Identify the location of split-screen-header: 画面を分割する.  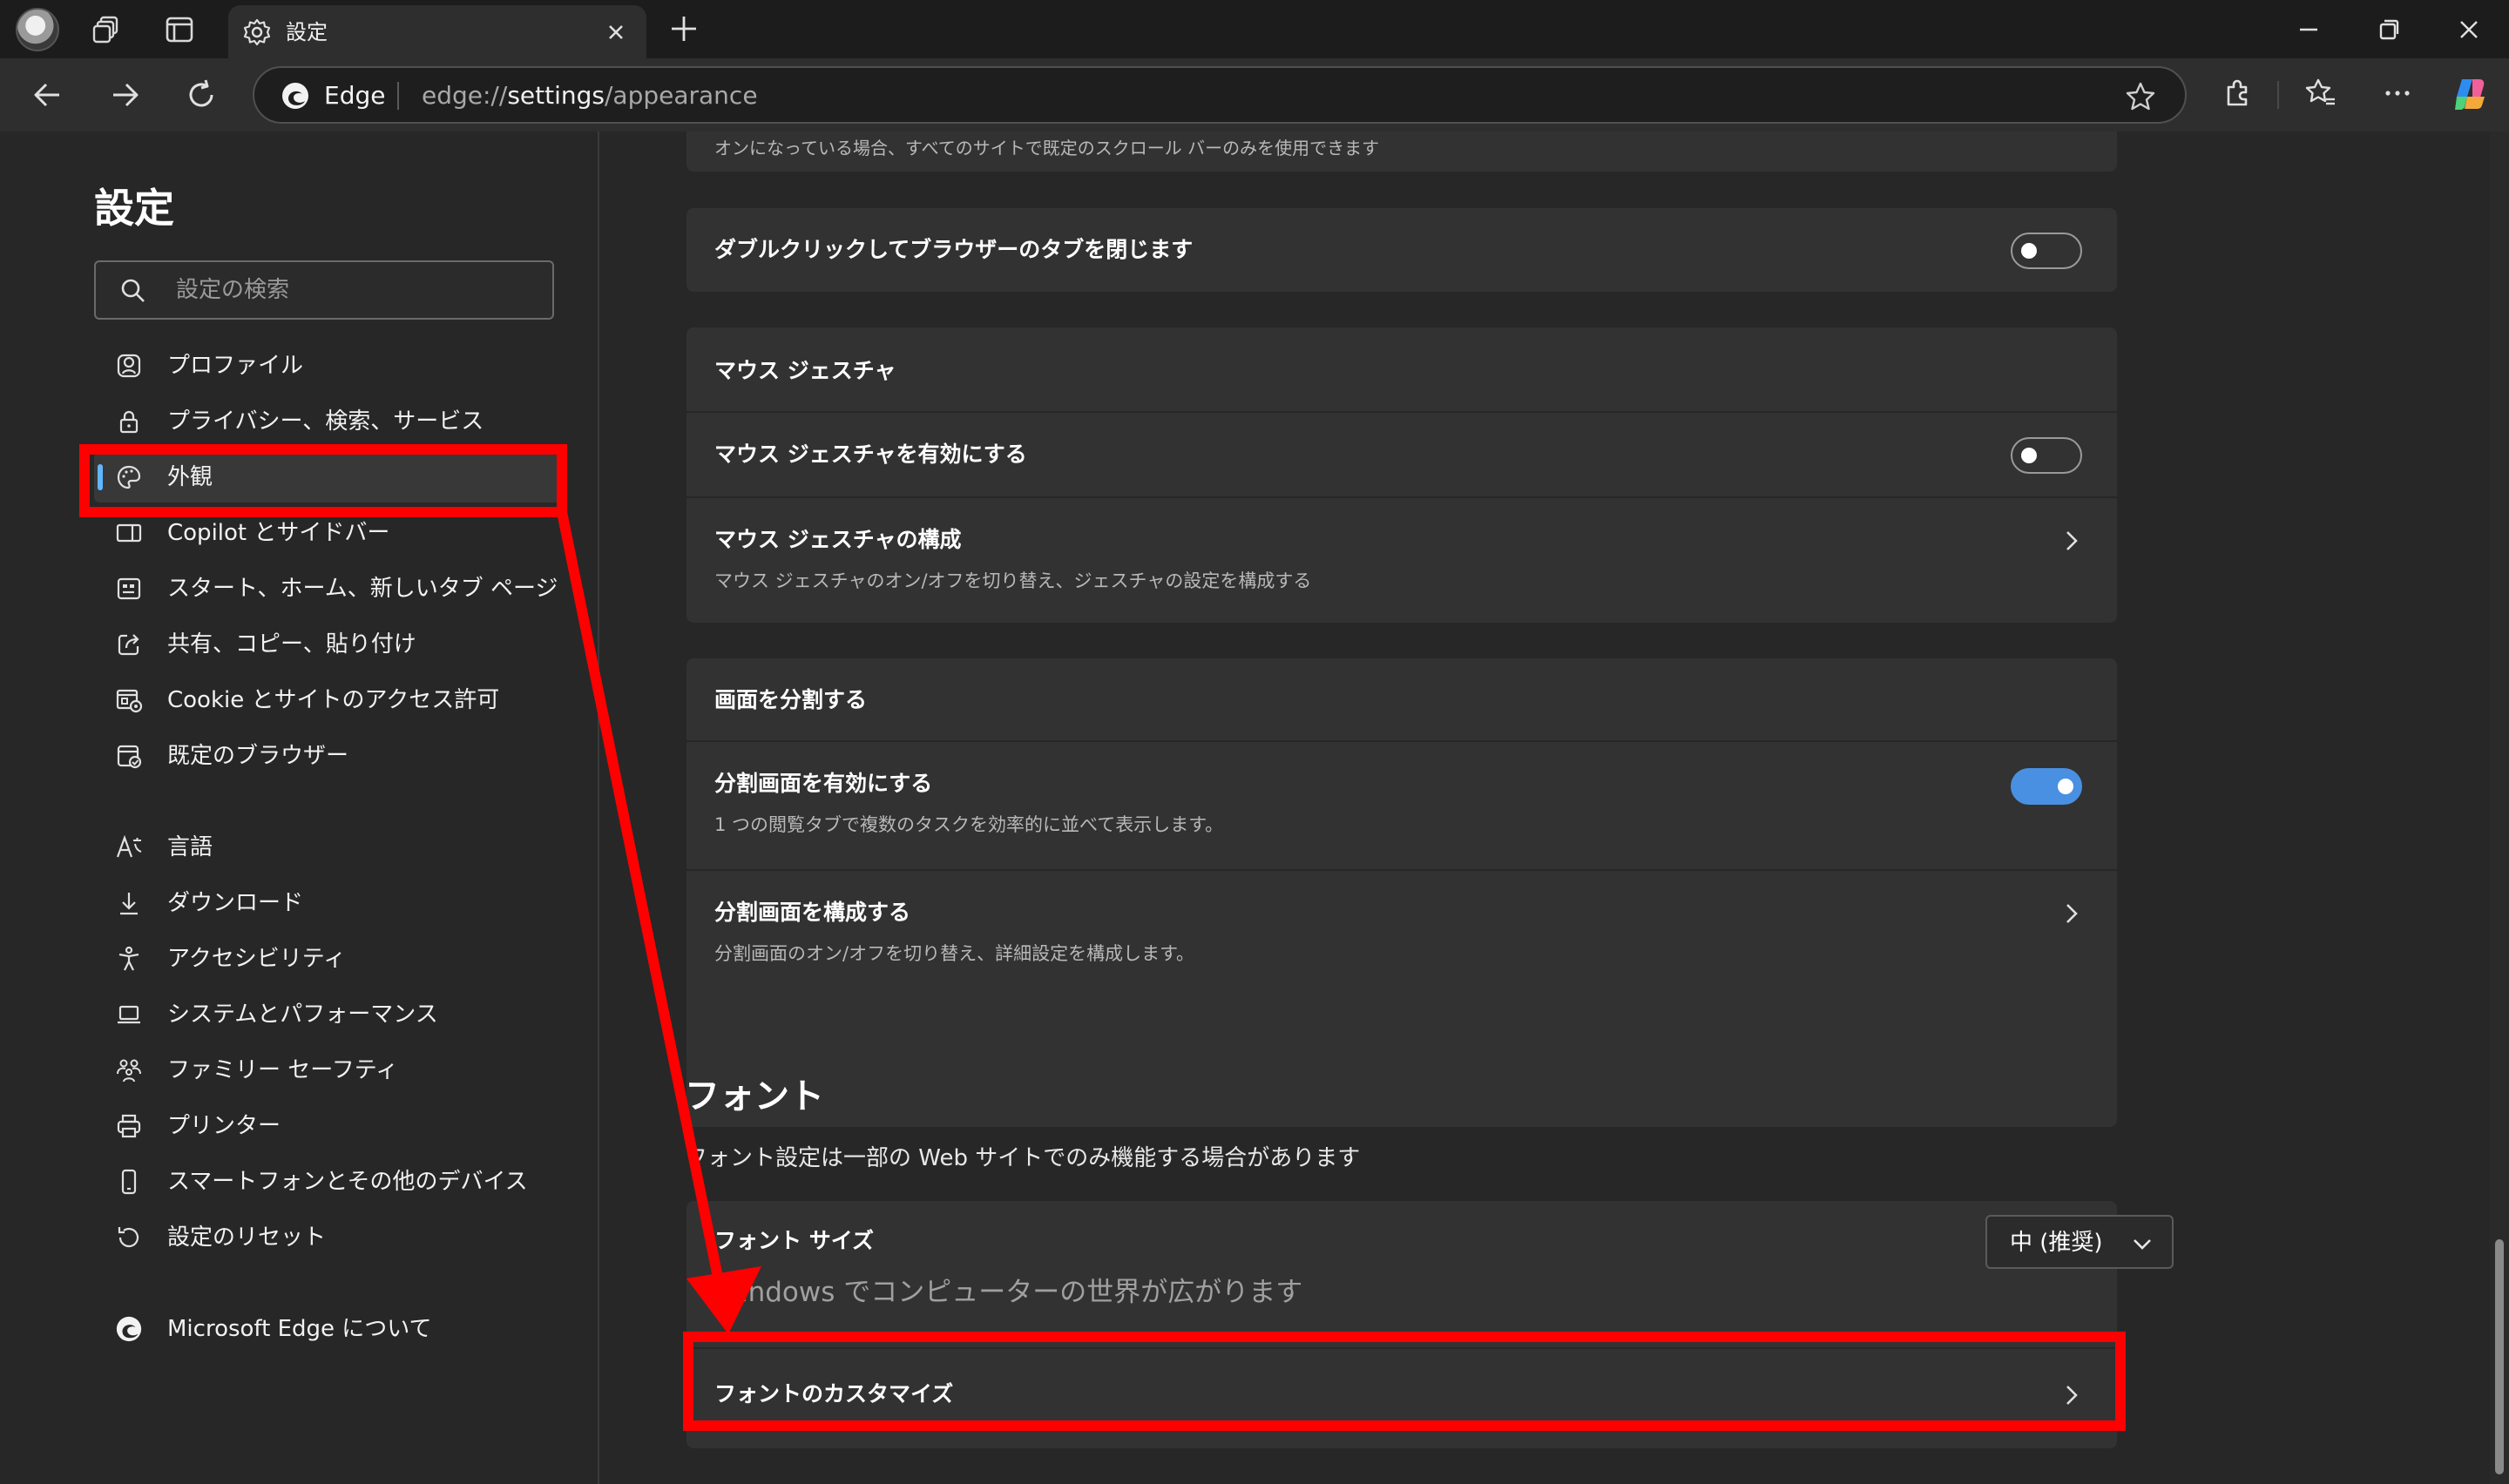
(791, 699).